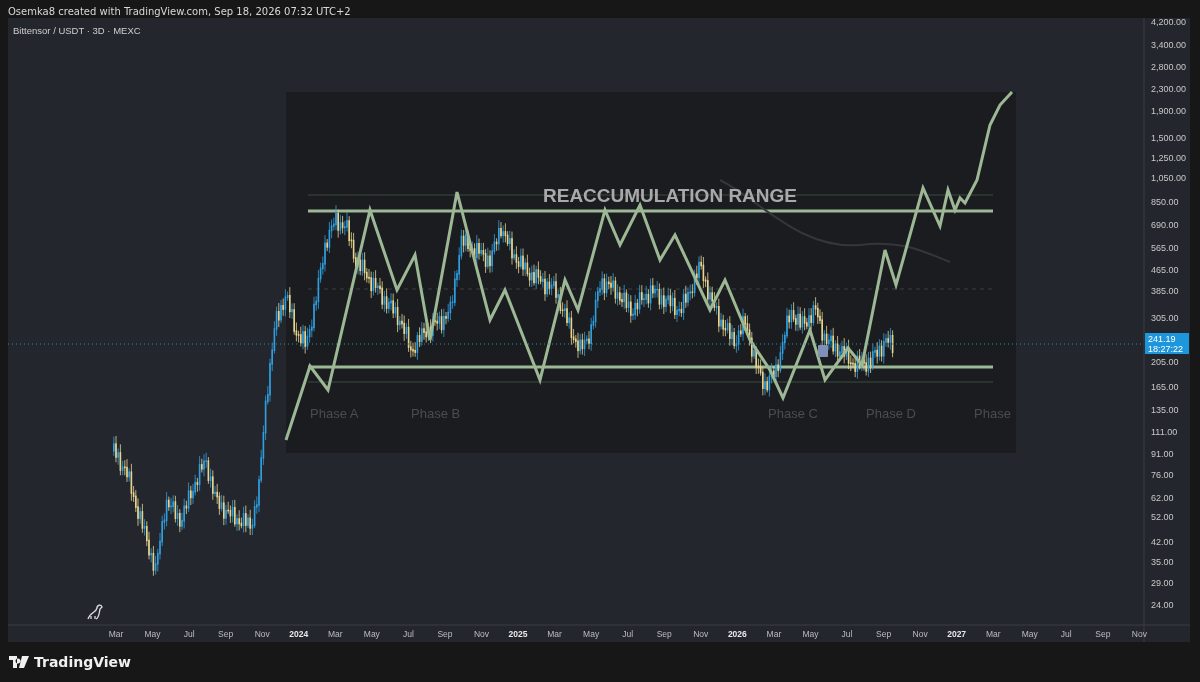 Image resolution: width=1200 pixels, height=682 pixels. What do you see at coordinates (957, 634) in the screenshot?
I see `time-label: 2027` at bounding box center [957, 634].